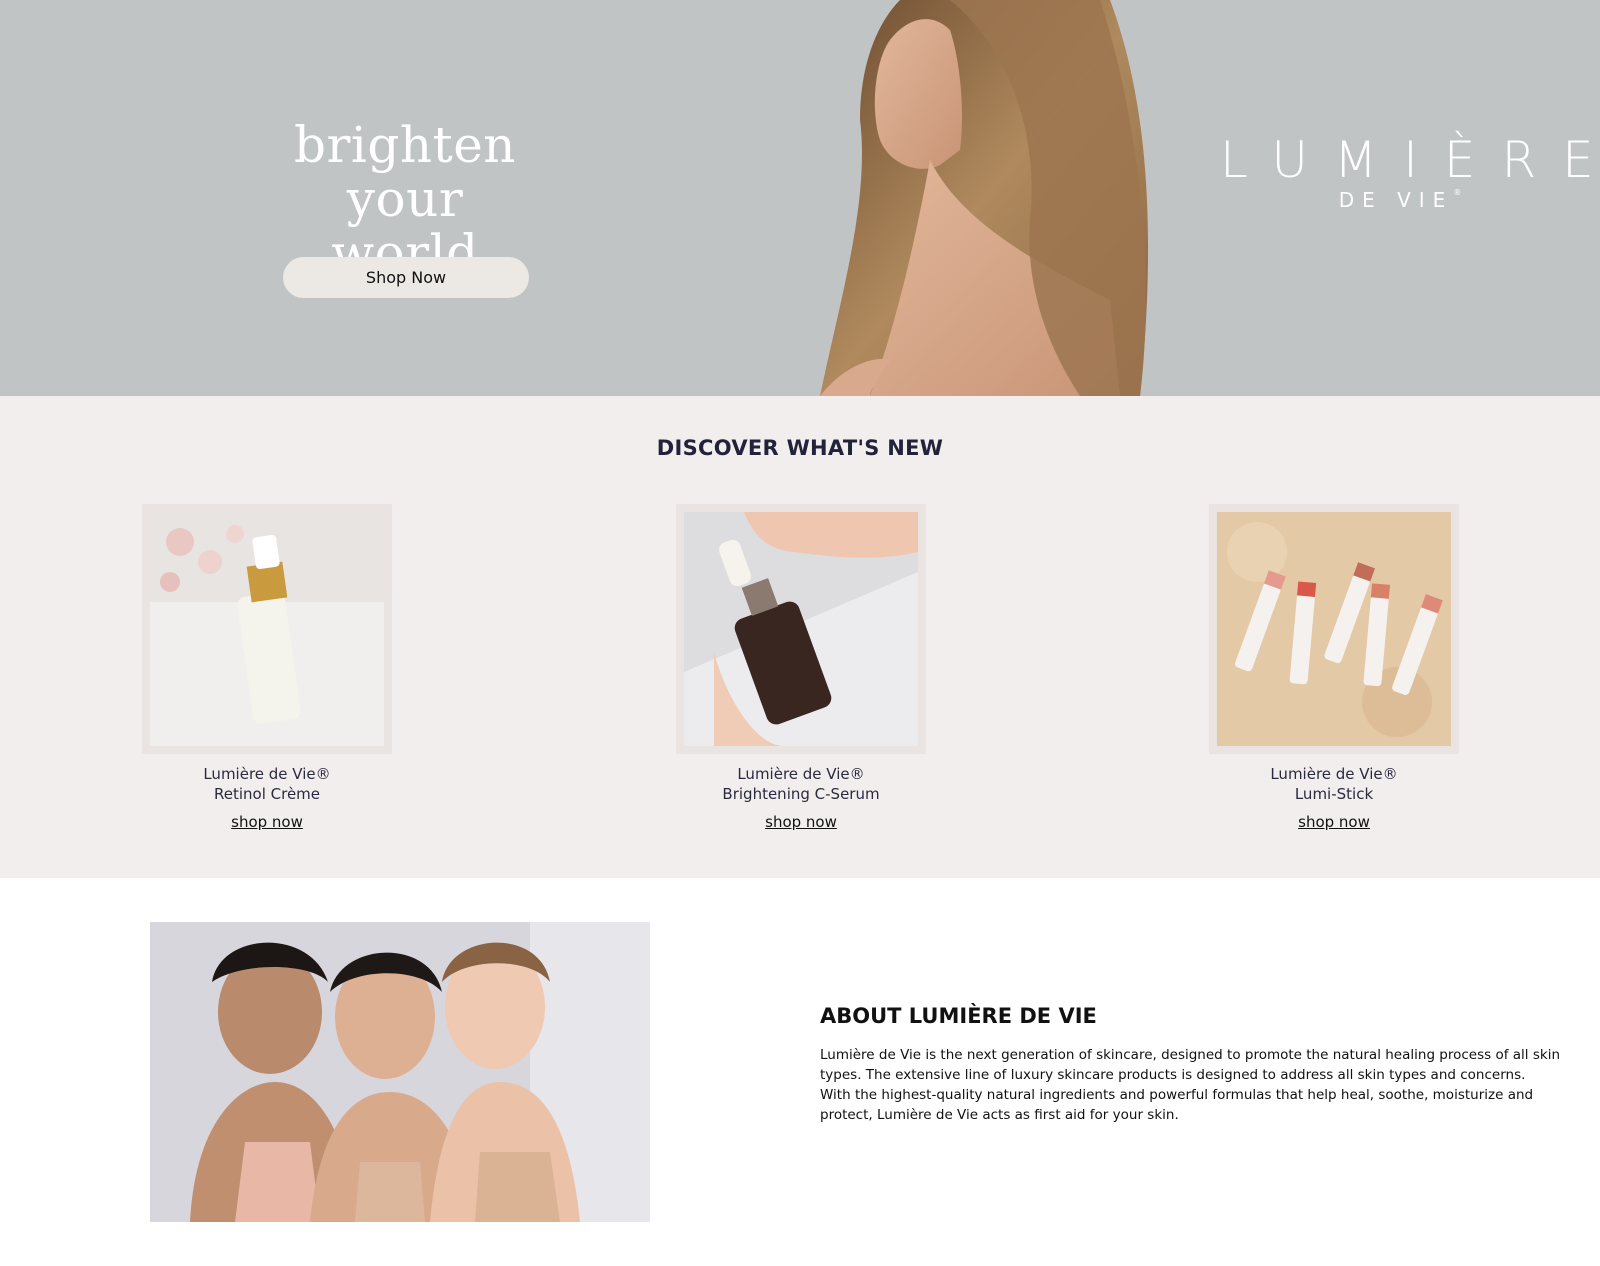 The image size is (1600, 1266). I want to click on about-models-photo, so click(400, 1072).